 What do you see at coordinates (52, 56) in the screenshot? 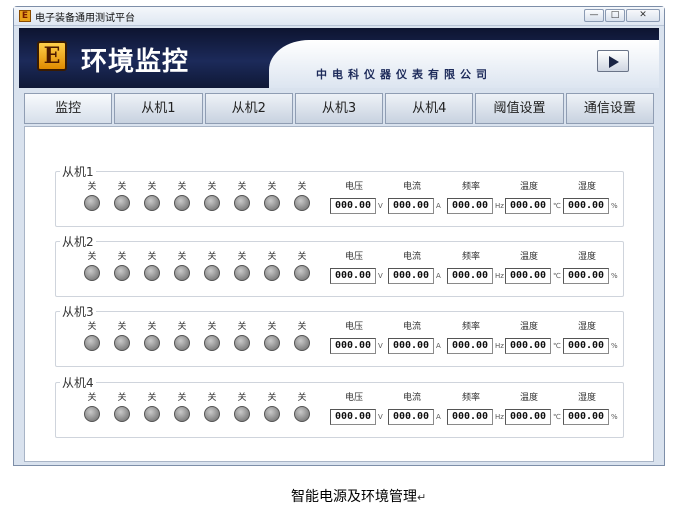
I see `brand-logo: E` at bounding box center [52, 56].